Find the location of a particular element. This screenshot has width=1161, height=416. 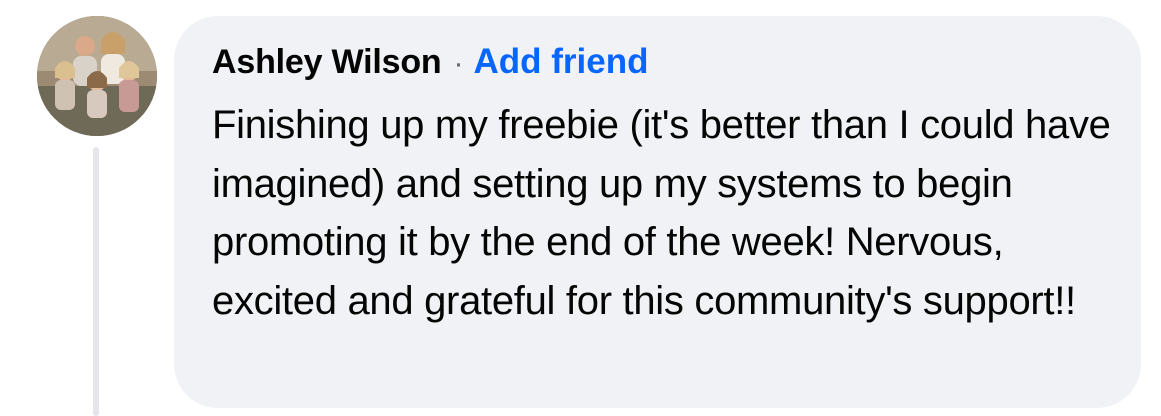

comment-header: Ashley Wilson · Add friend is located at coordinates (661, 64).